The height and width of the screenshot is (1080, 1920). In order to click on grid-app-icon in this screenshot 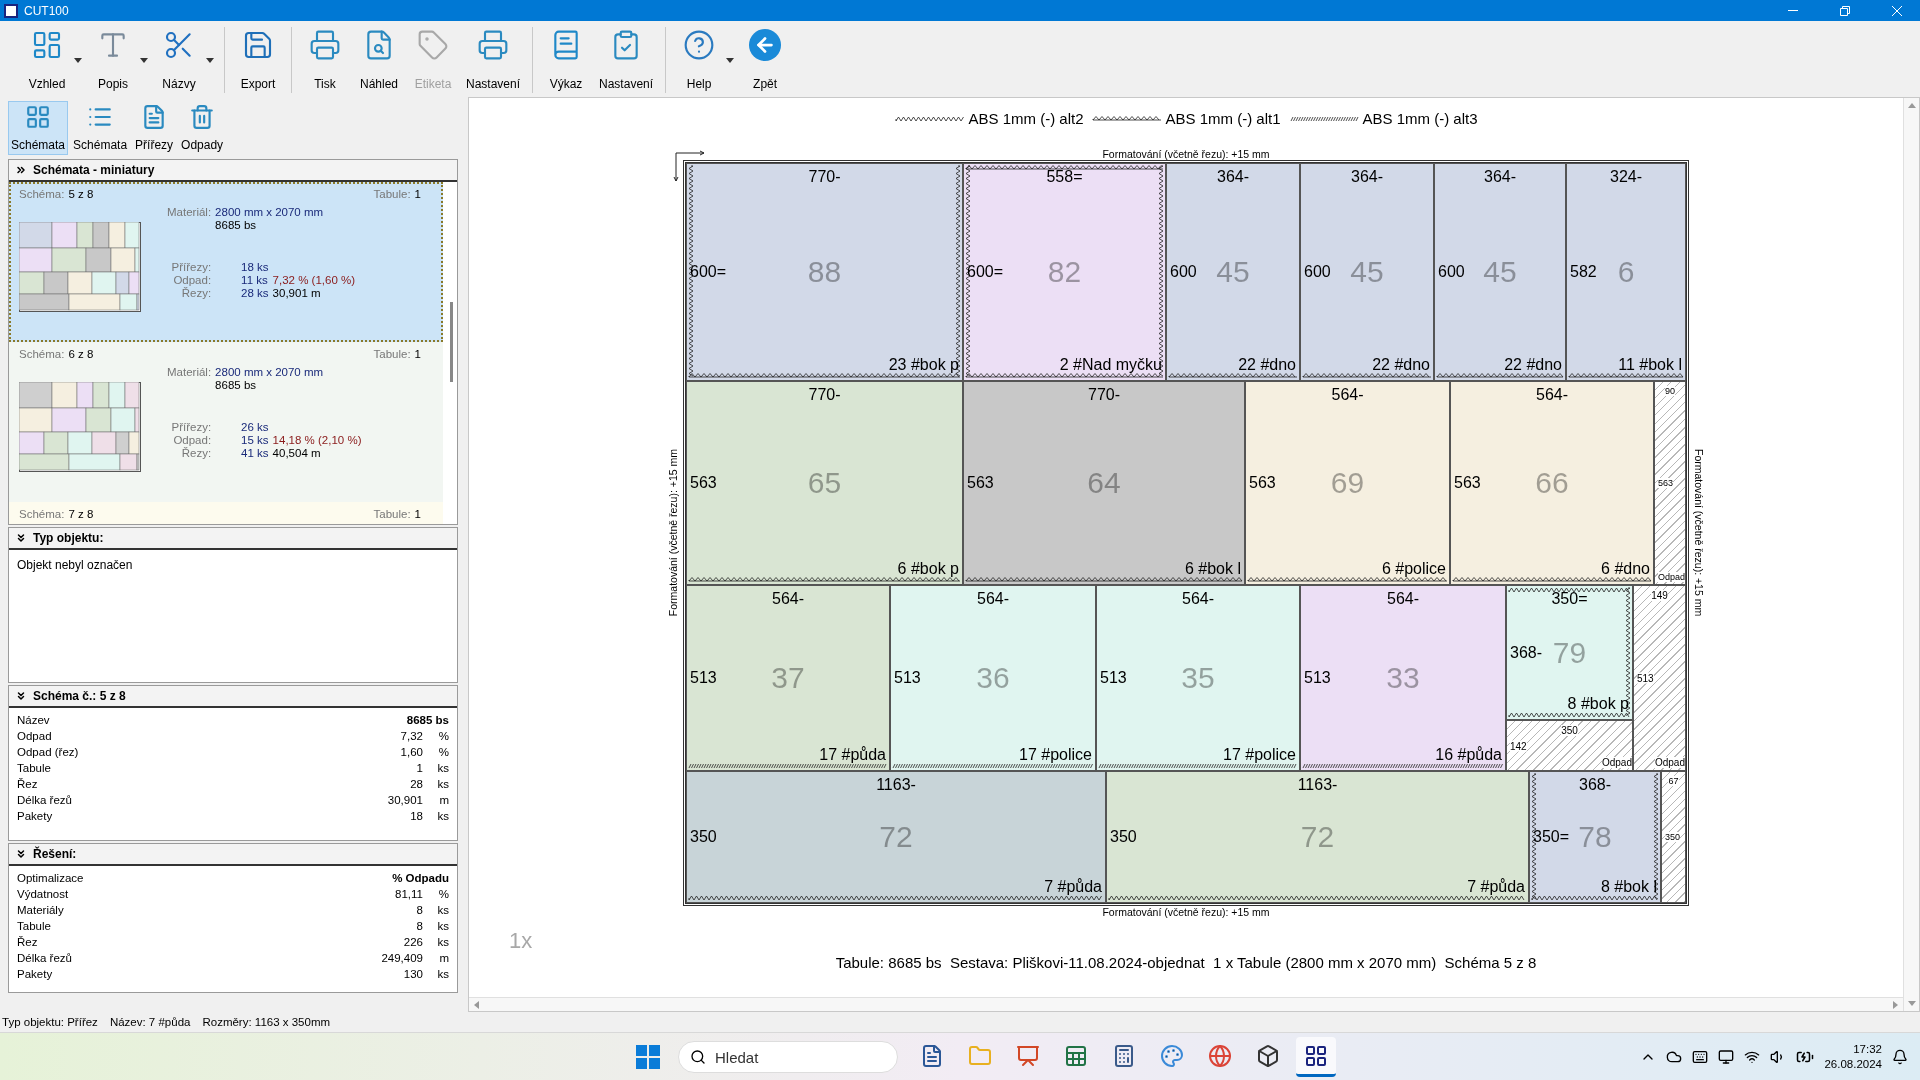, I will do `click(1316, 1055)`.